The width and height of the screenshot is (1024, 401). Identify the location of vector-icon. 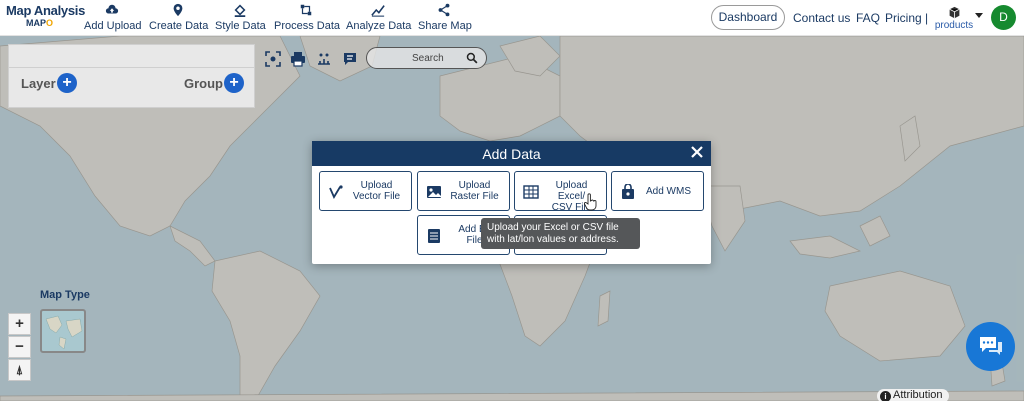
(336, 192).